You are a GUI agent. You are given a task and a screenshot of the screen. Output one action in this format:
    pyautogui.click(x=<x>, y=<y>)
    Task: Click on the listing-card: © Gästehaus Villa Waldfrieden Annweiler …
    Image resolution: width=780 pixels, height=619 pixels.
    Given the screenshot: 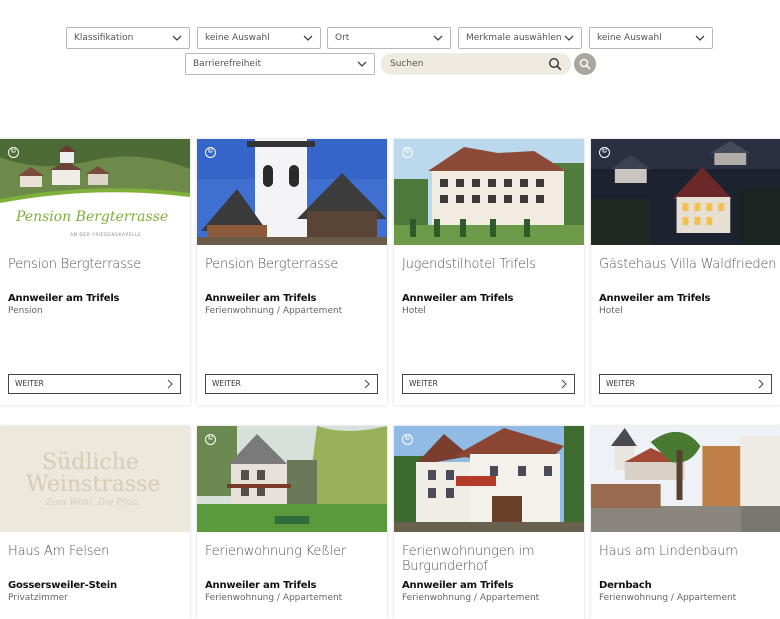 What is the action you would take?
    pyautogui.click(x=685, y=272)
    